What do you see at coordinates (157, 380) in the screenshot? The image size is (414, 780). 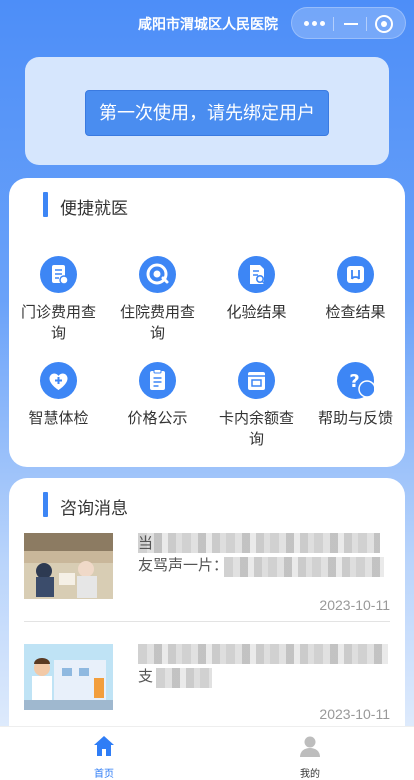 I see `price-list-icon` at bounding box center [157, 380].